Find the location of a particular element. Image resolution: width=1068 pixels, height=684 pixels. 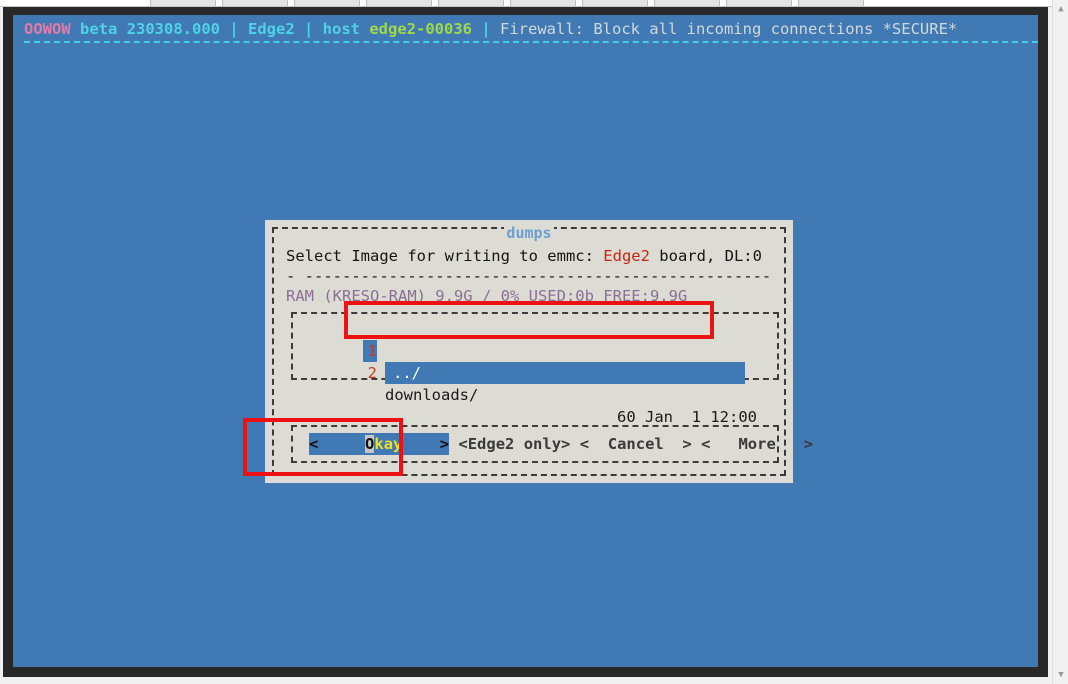

okay-bracket-open: < is located at coordinates (314, 444).